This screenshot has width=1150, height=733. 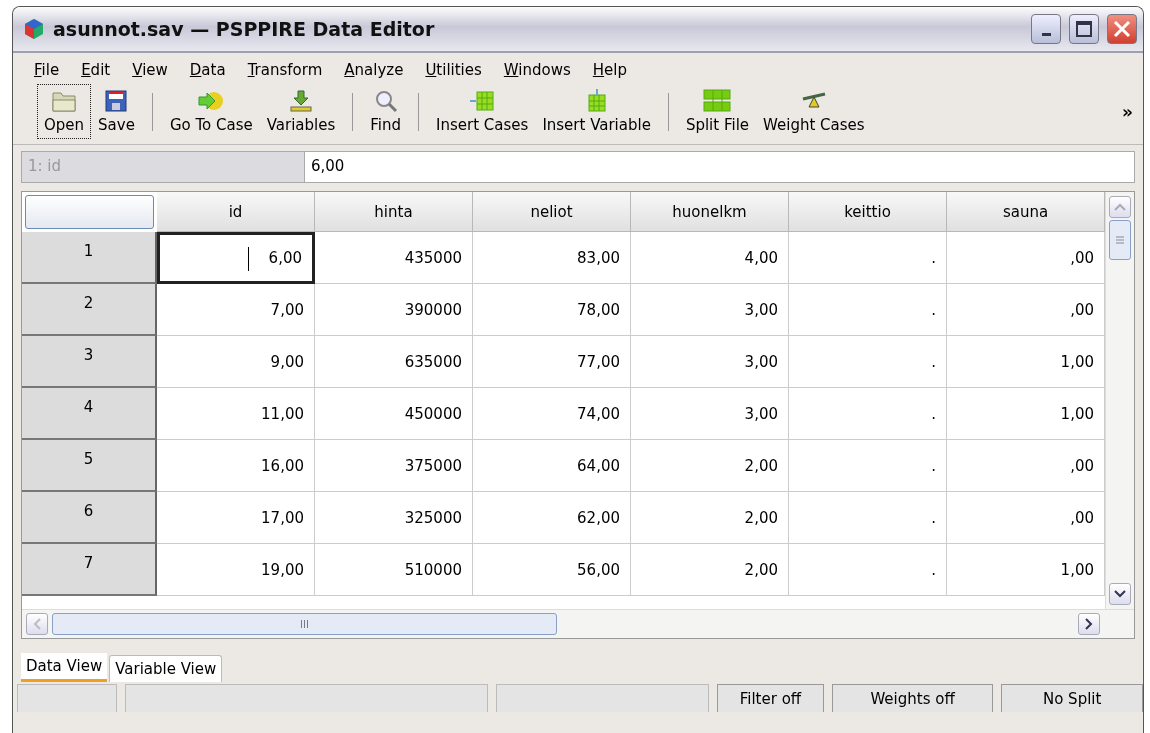 What do you see at coordinates (1046, 34) in the screenshot?
I see `minimize-icon` at bounding box center [1046, 34].